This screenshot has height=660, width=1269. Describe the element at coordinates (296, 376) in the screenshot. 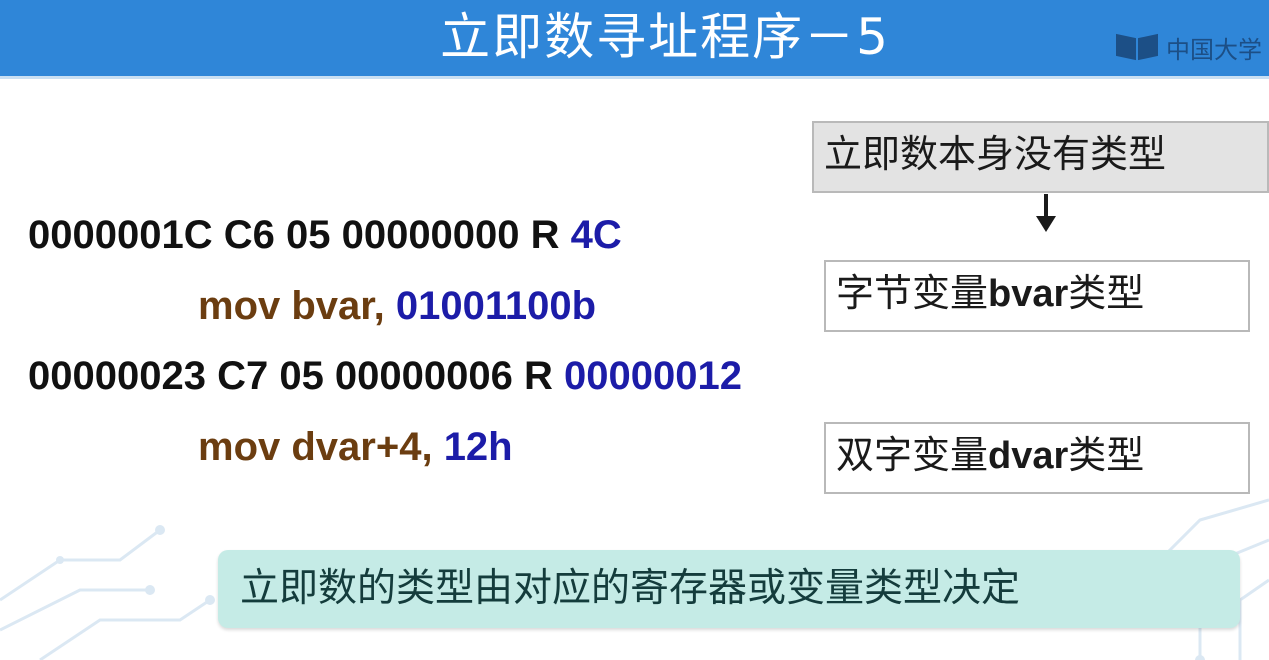

I see `machine-code-address: 00000023 C7 05 00000006 R` at that location.